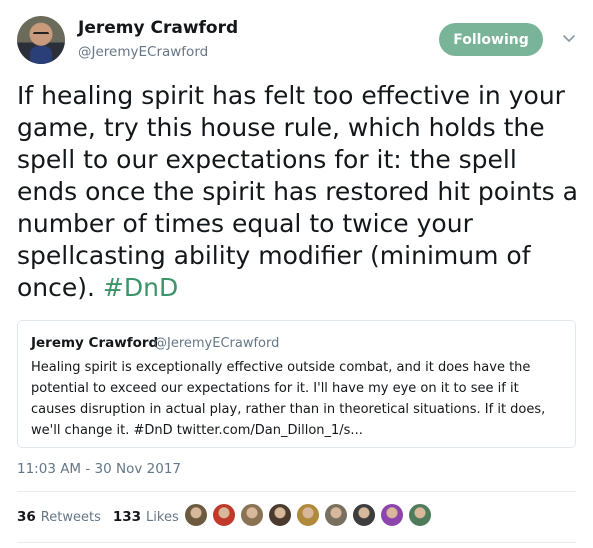 The width and height of the screenshot is (593, 548). What do you see at coordinates (143, 52) in the screenshot?
I see `author-handle: @JeremyECrawford` at bounding box center [143, 52].